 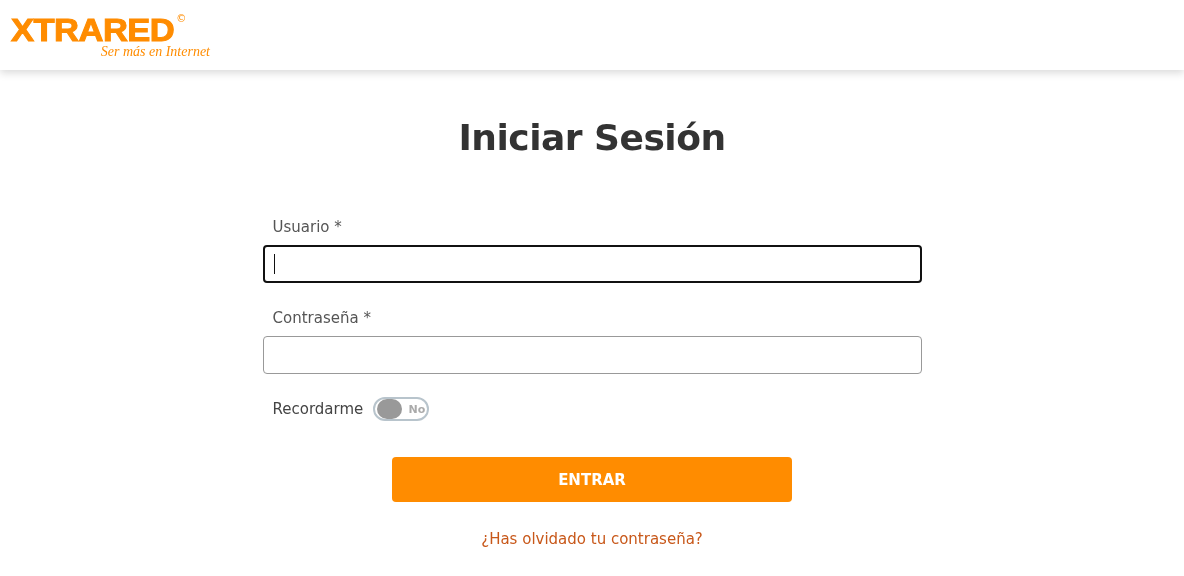 What do you see at coordinates (318, 409) in the screenshot?
I see `remember-label: Recordarme` at bounding box center [318, 409].